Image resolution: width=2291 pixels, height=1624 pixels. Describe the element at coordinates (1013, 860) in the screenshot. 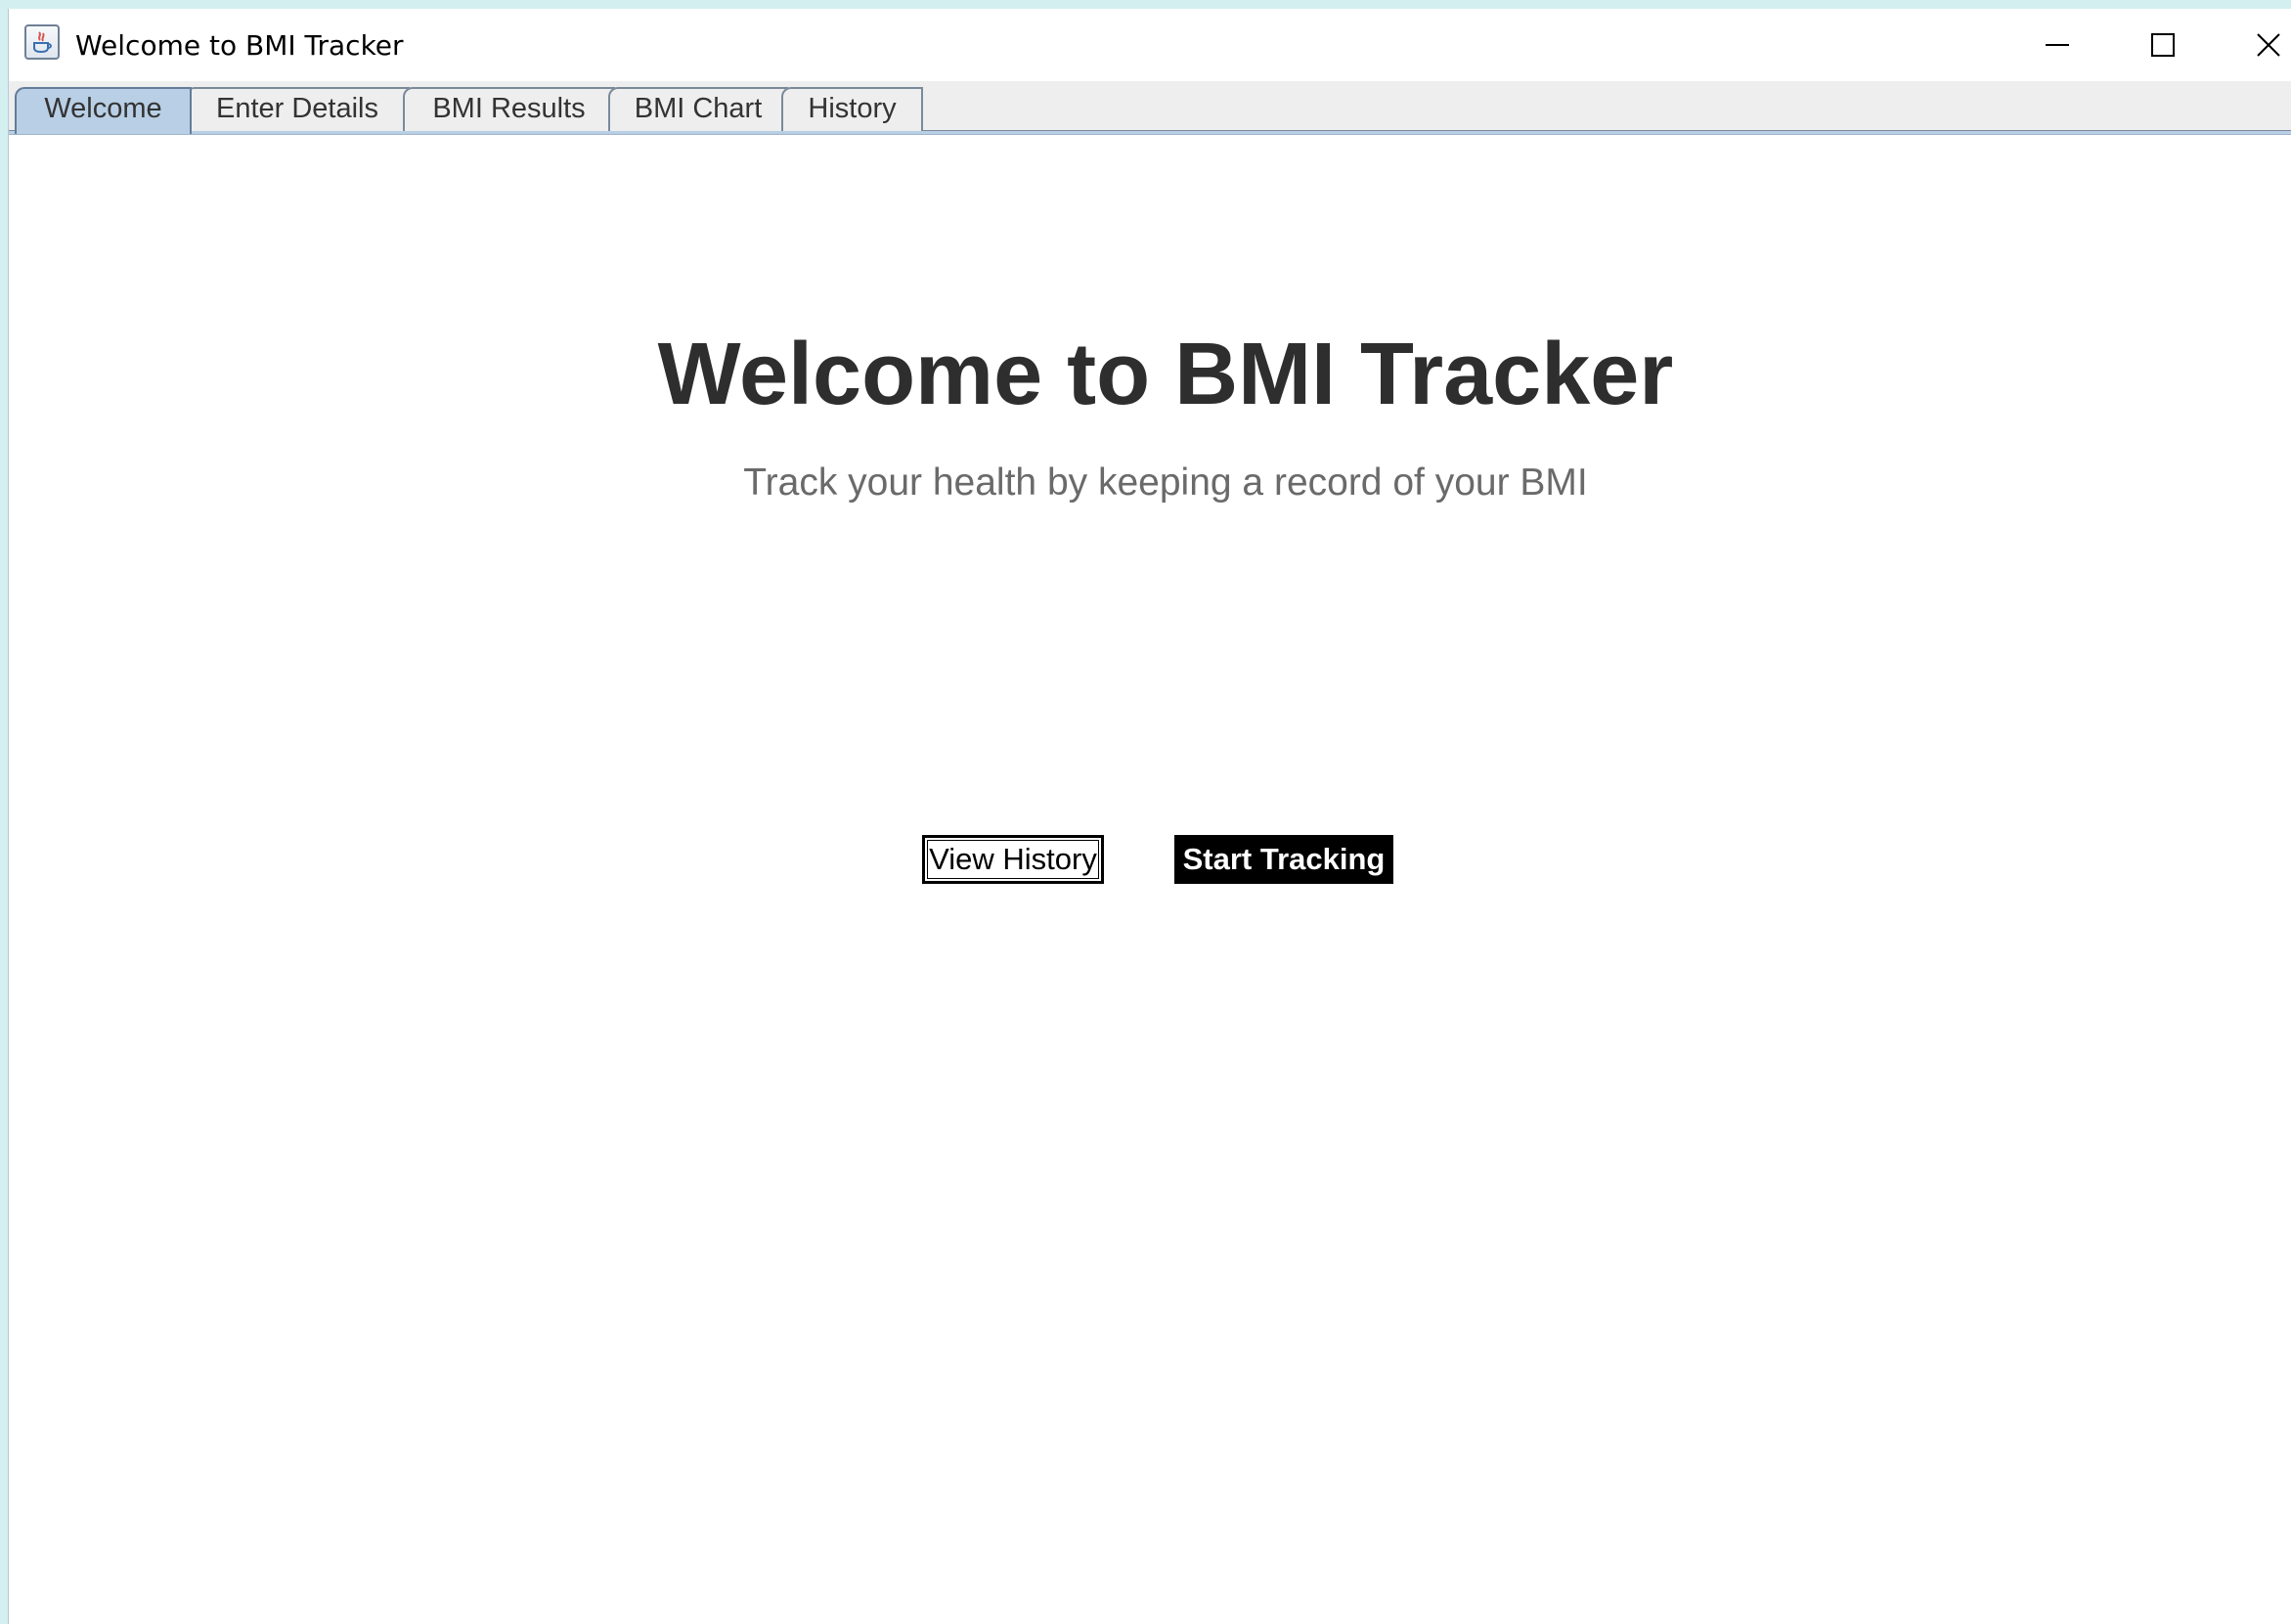

I see `view-history-button: View History` at that location.